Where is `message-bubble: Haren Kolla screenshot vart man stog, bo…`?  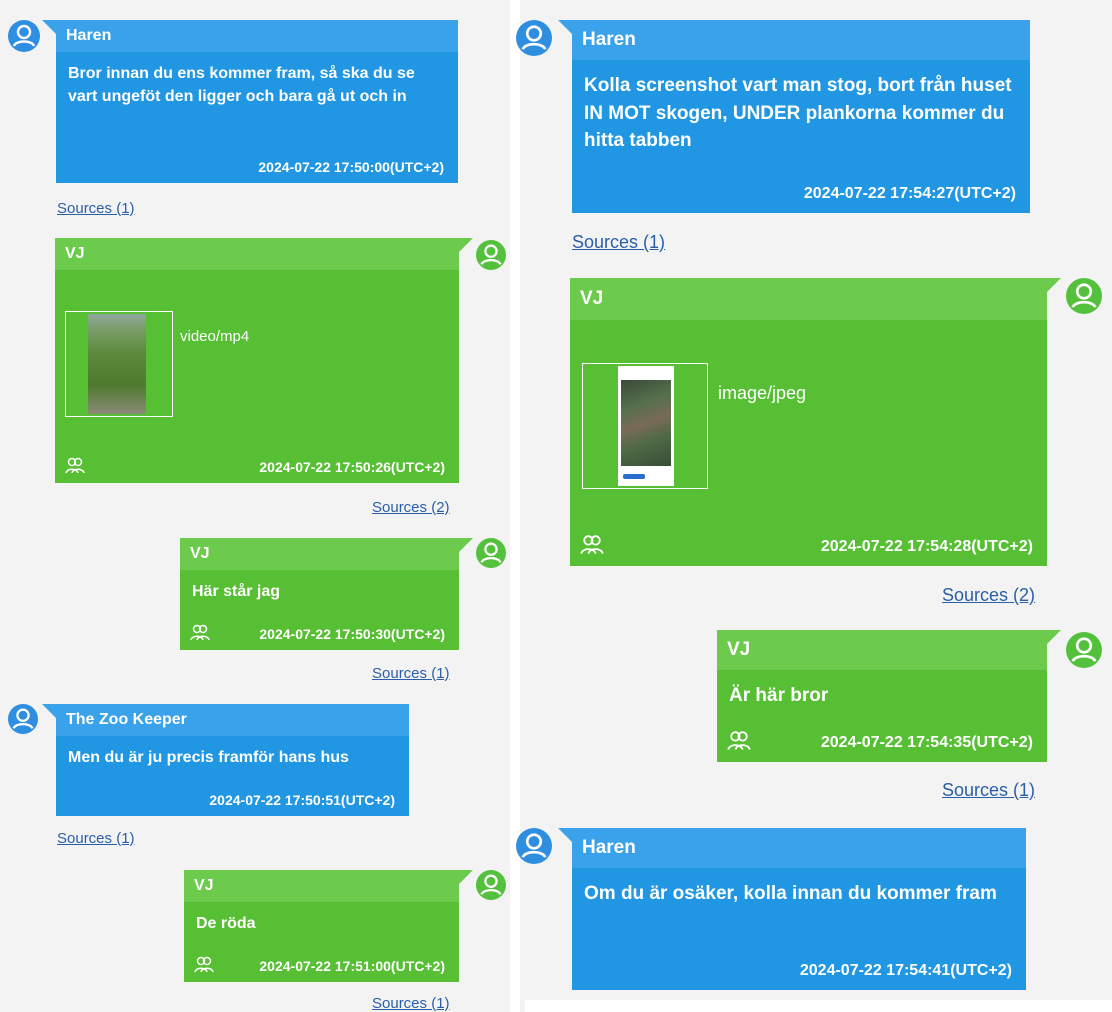 message-bubble: Haren Kolla screenshot vart man stog, bo… is located at coordinates (794, 116).